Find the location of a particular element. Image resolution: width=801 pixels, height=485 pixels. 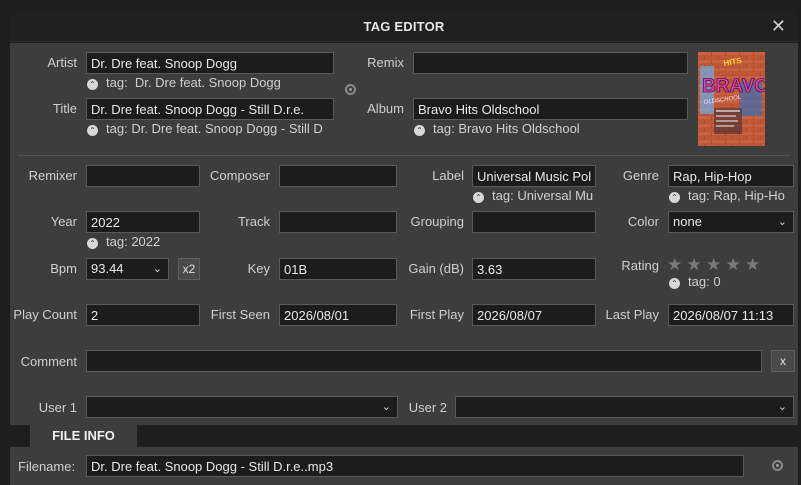

title-tag-value: Dr. Dre feat. Snoop Dogg - Still D is located at coordinates (227, 128).